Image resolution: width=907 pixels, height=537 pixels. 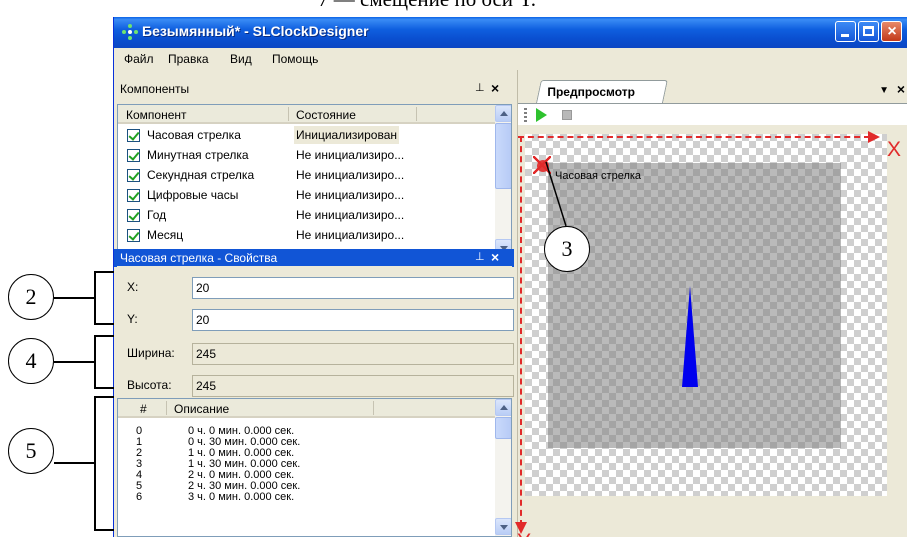 What do you see at coordinates (241, 59) in the screenshot?
I see `menu-view: Вид` at bounding box center [241, 59].